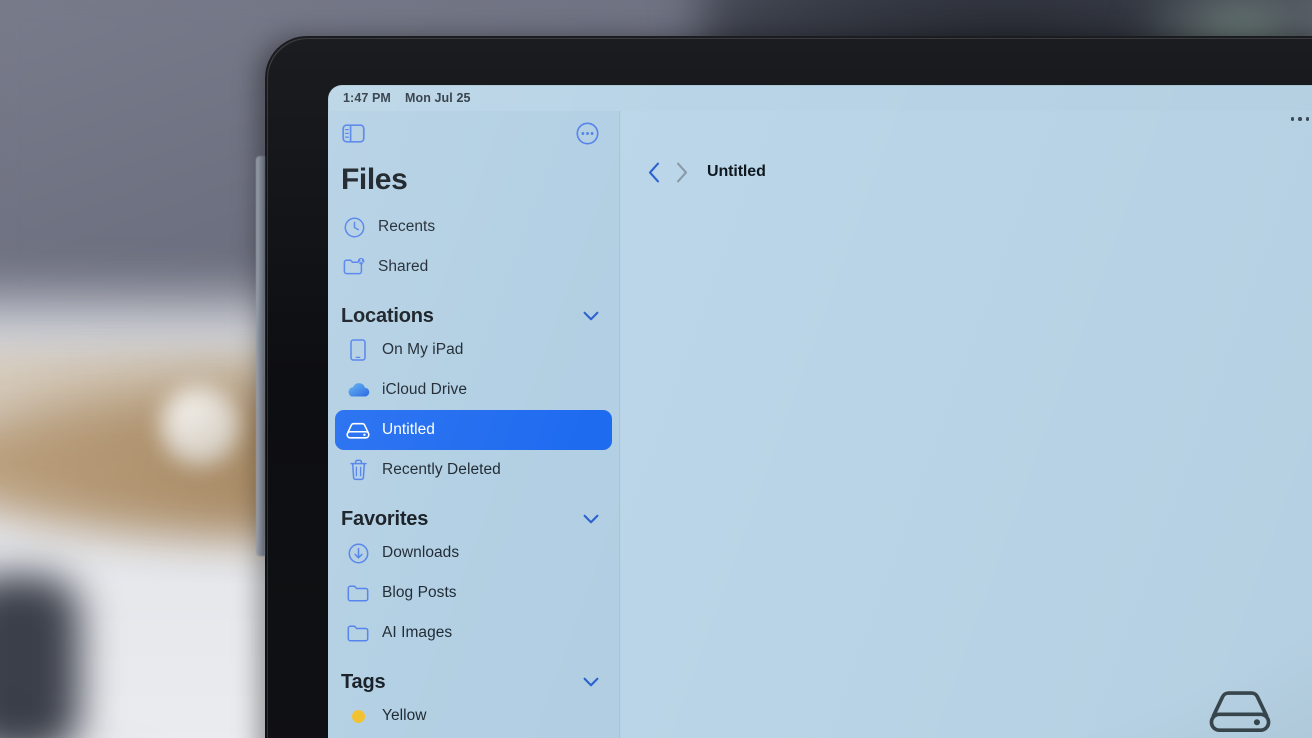 Image resolution: width=1312 pixels, height=738 pixels. What do you see at coordinates (353, 133) in the screenshot?
I see `sidebar-toggle-icon` at bounding box center [353, 133].